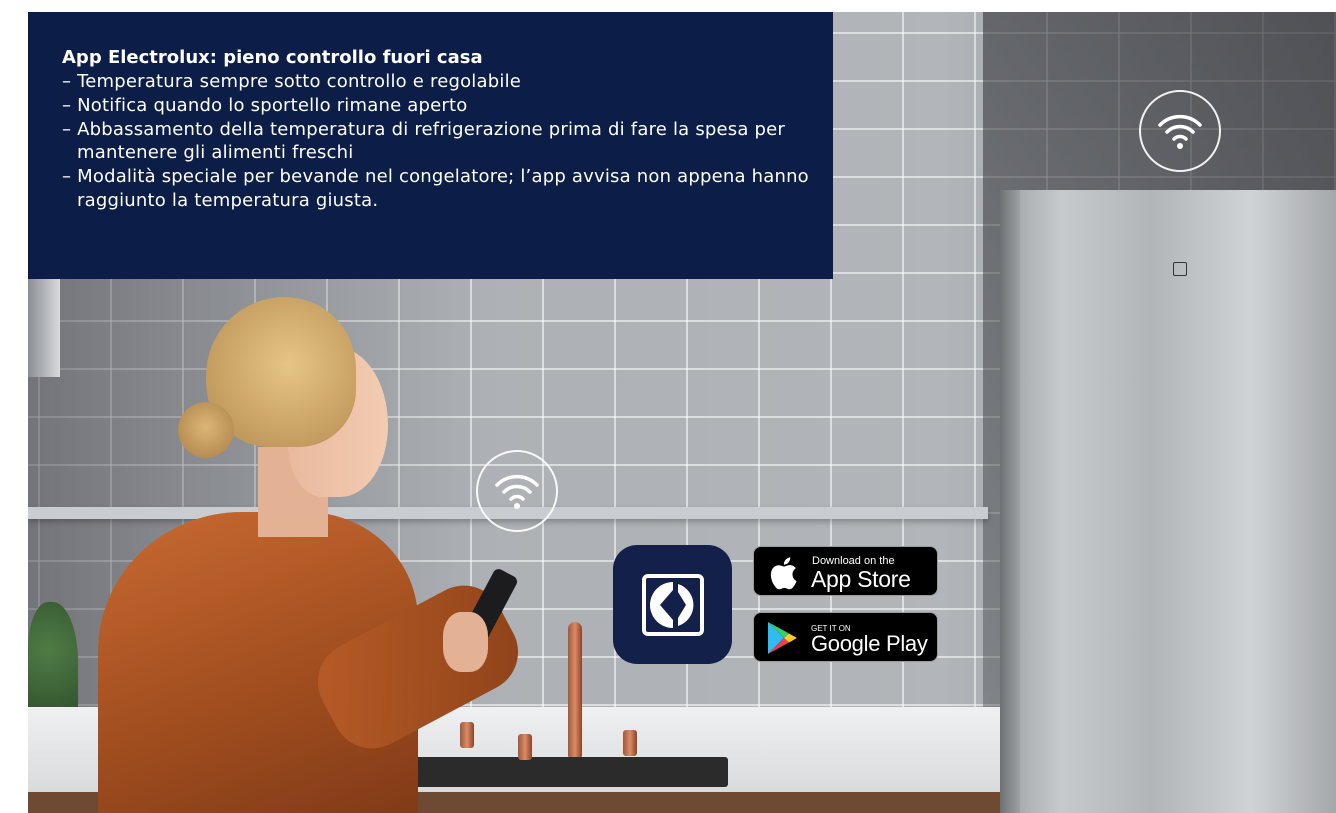 Image resolution: width=1336 pixels, height=813 pixels. Describe the element at coordinates (568, 772) in the screenshot. I see `sink` at that location.